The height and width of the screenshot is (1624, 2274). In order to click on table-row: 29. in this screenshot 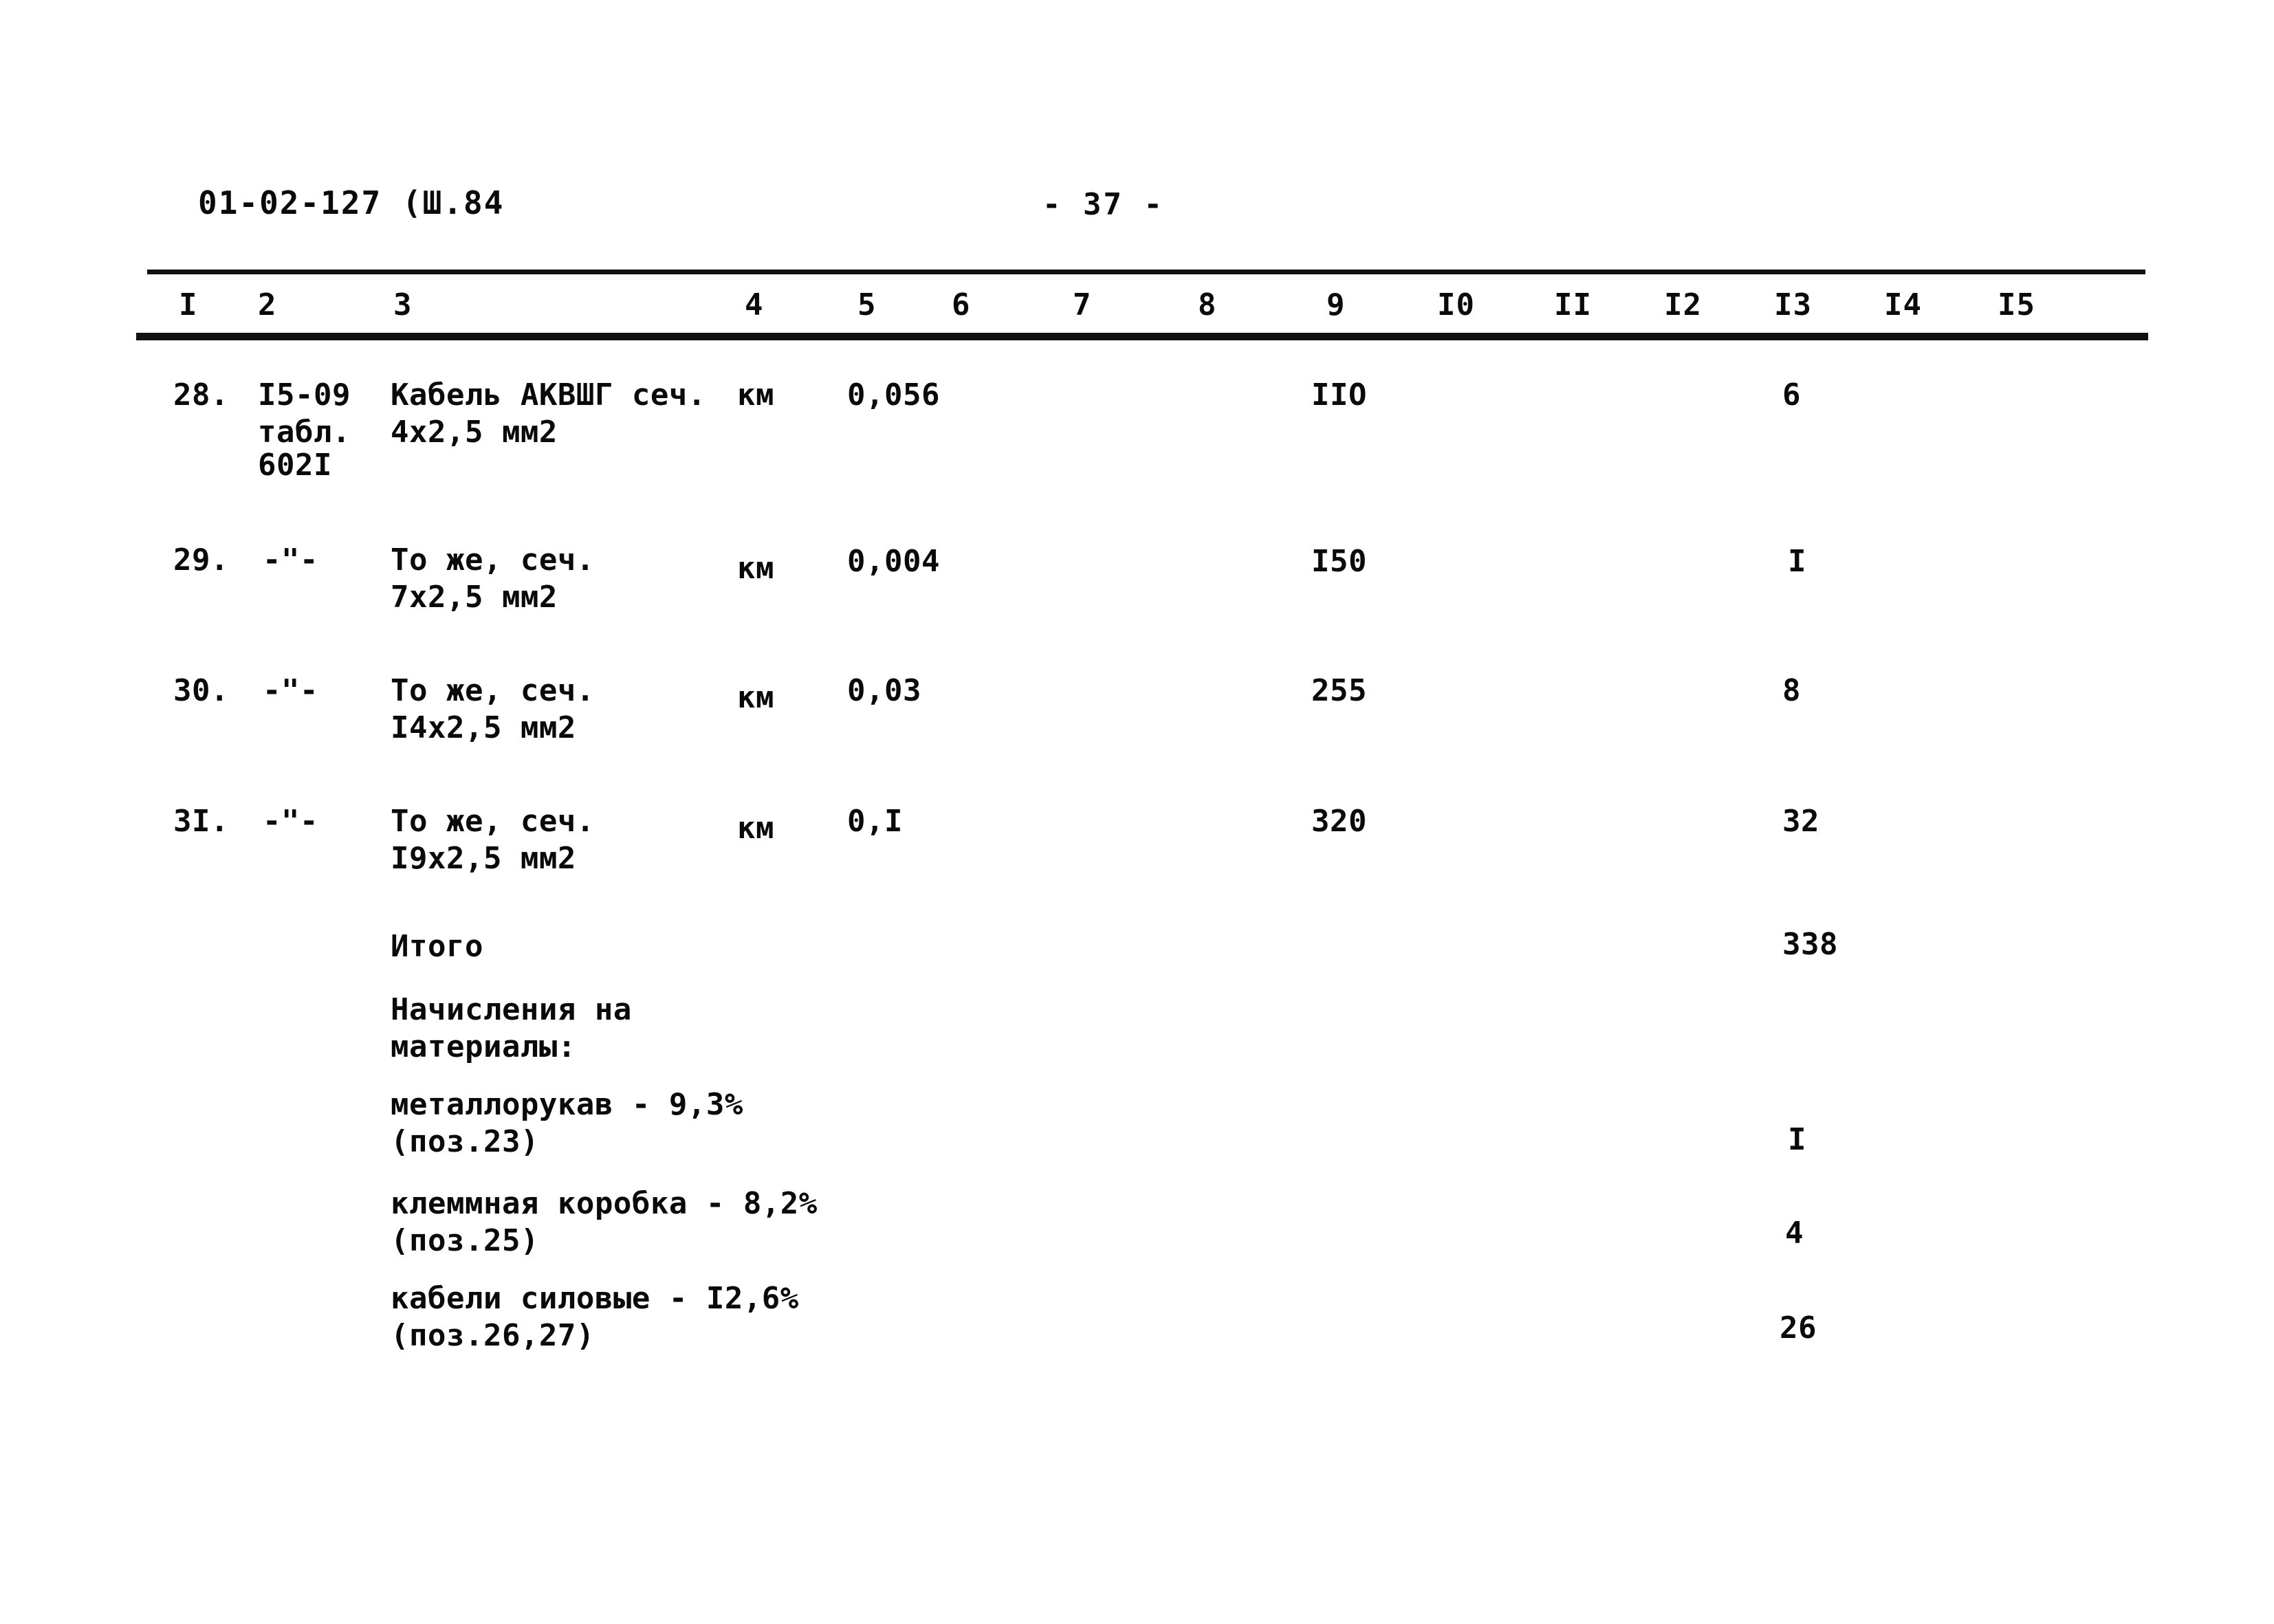, I will do `click(201, 560)`.